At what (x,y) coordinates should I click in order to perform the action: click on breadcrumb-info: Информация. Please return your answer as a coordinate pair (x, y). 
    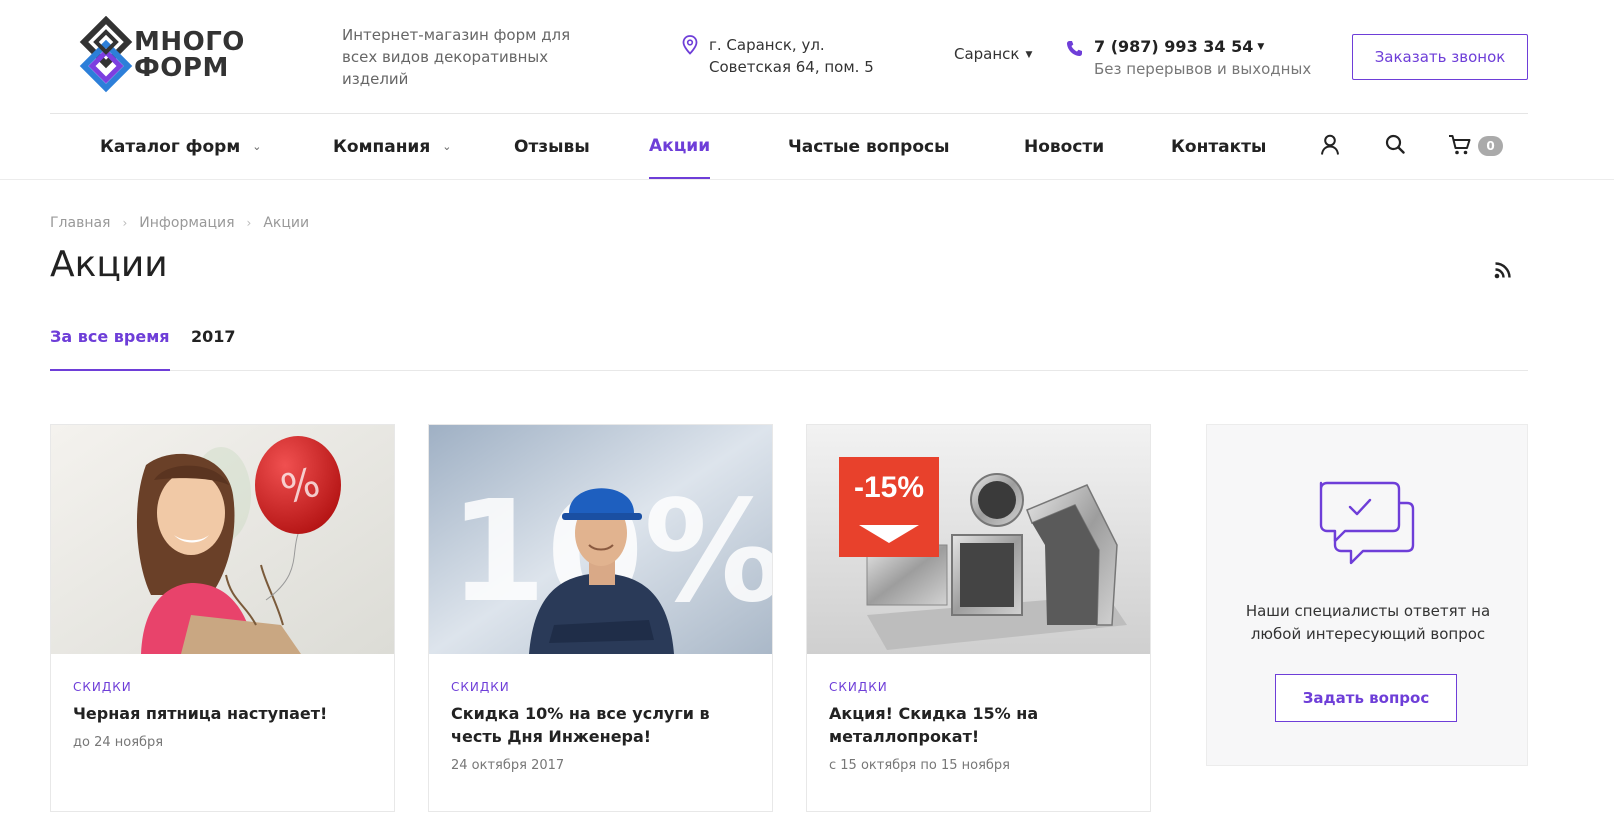
    Looking at the image, I should click on (186, 223).